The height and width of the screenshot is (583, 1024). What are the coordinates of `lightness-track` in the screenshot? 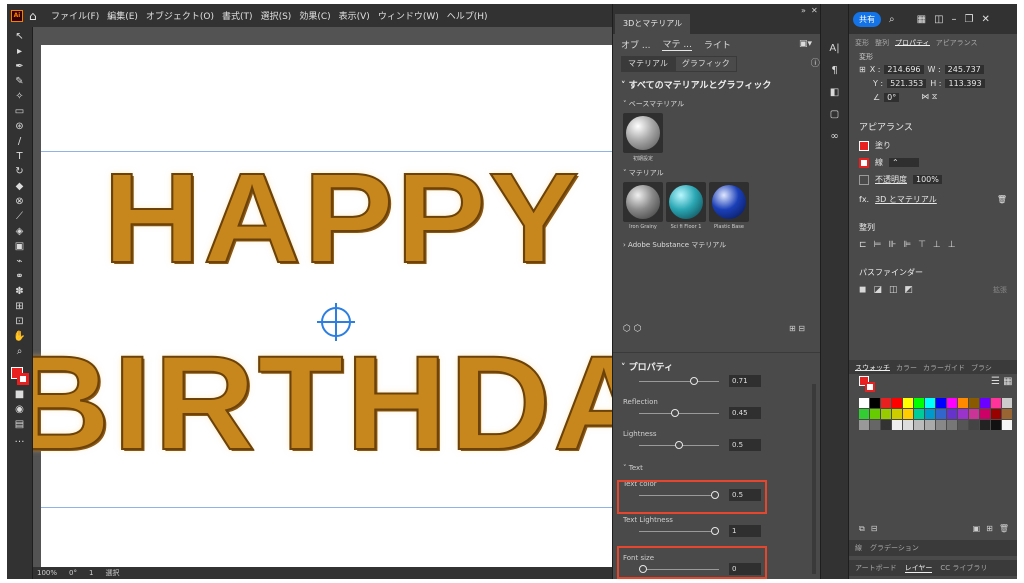 It's located at (679, 444).